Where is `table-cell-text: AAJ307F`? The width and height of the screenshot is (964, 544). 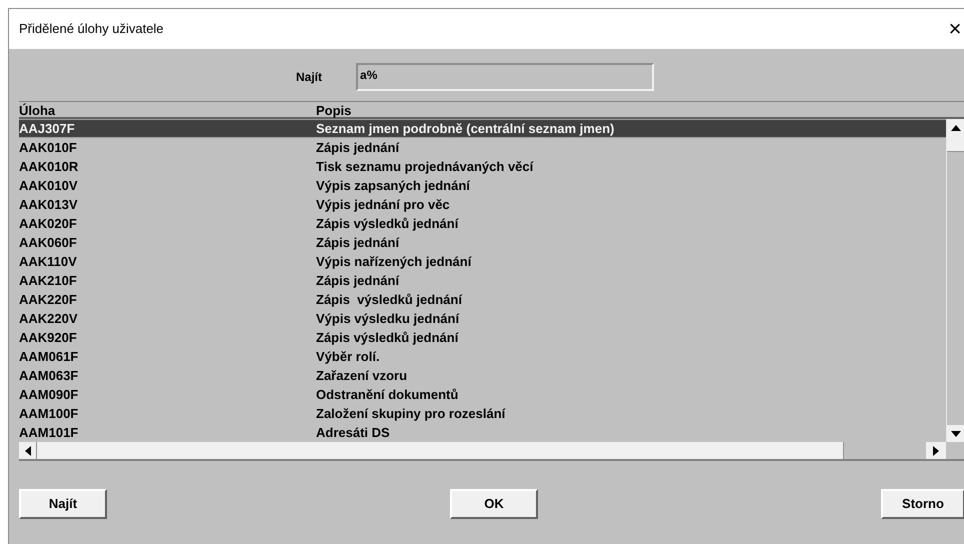 table-cell-text: AAJ307F is located at coordinates (47, 129).